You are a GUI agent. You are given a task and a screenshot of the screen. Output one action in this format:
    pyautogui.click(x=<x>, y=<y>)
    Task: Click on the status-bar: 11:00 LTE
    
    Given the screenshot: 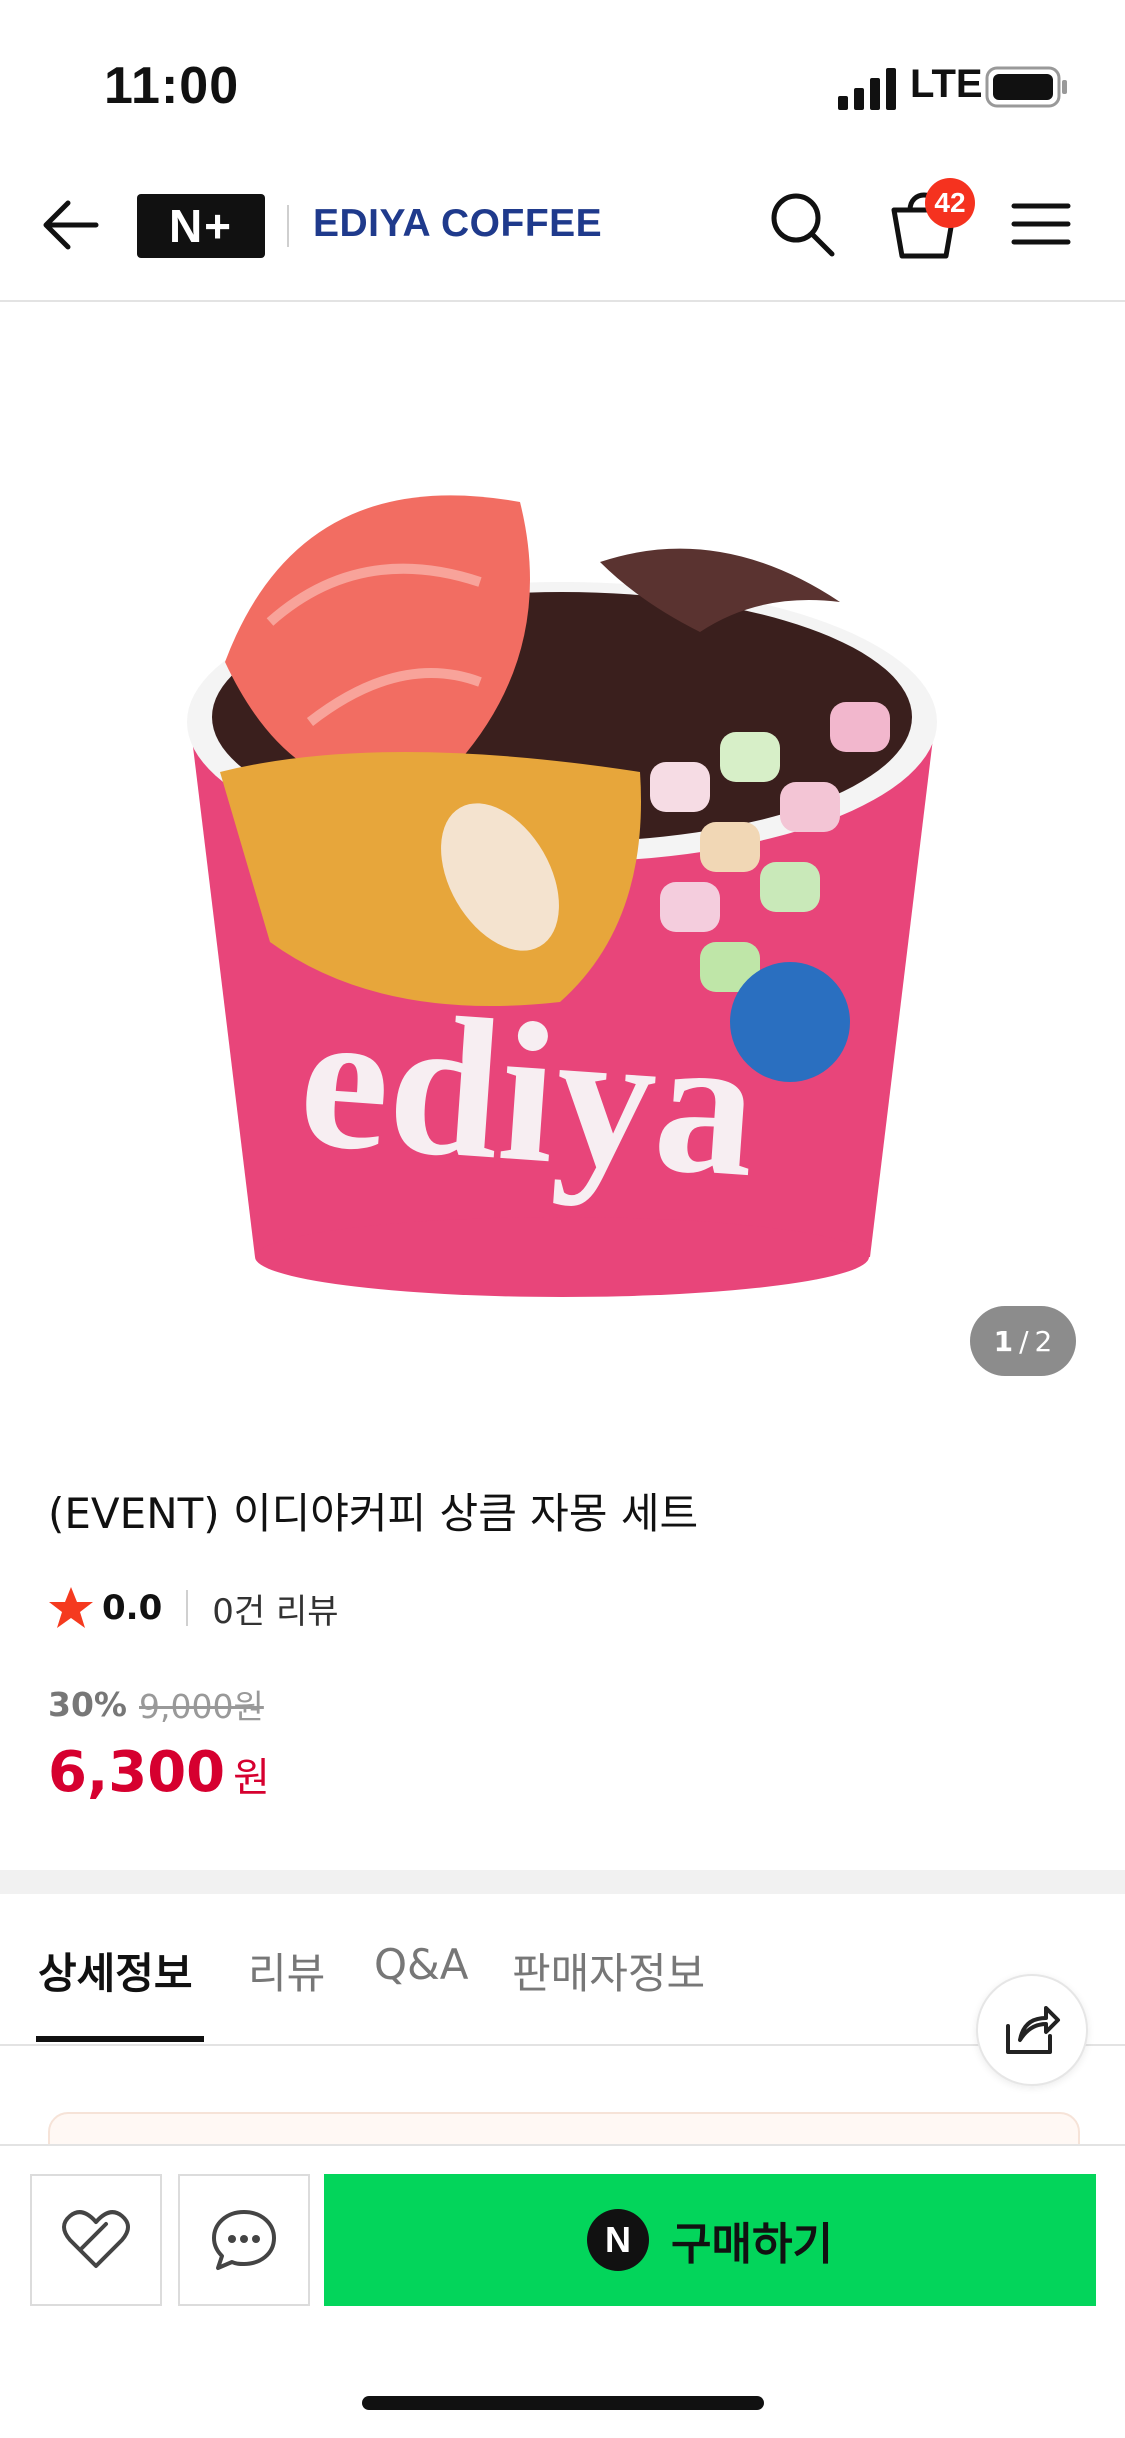 What is the action you would take?
    pyautogui.click(x=562, y=75)
    